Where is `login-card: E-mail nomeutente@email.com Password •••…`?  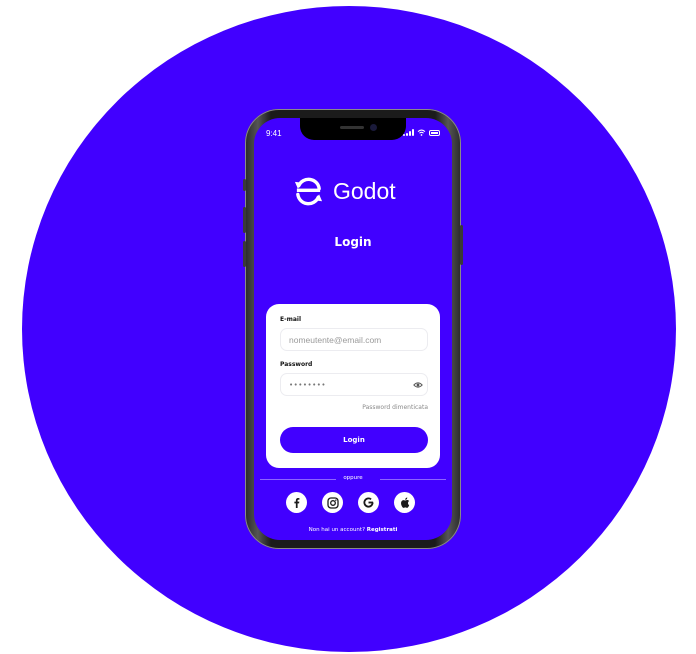 login-card: E-mail nomeutente@email.com Password •••… is located at coordinates (353, 386).